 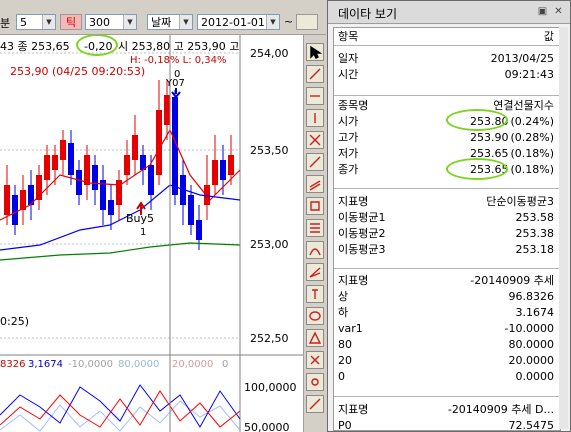 I want to click on chart-toolbar: 분 5 ▼ 틱 300 ▼ 날짜 ▼ 2012-01-01 ▼ ~, so click(x=163, y=17).